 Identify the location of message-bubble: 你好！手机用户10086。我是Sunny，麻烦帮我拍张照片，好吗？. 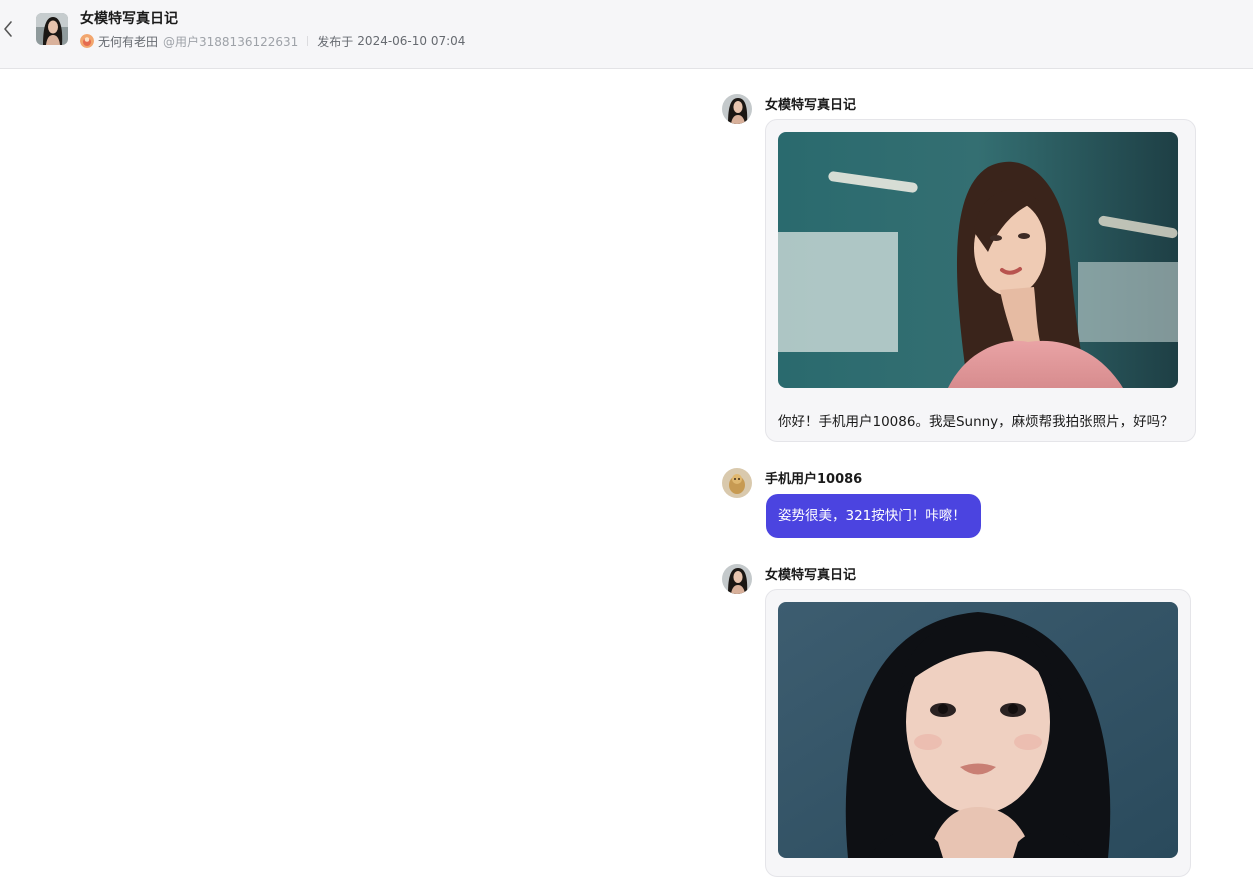
(980, 280).